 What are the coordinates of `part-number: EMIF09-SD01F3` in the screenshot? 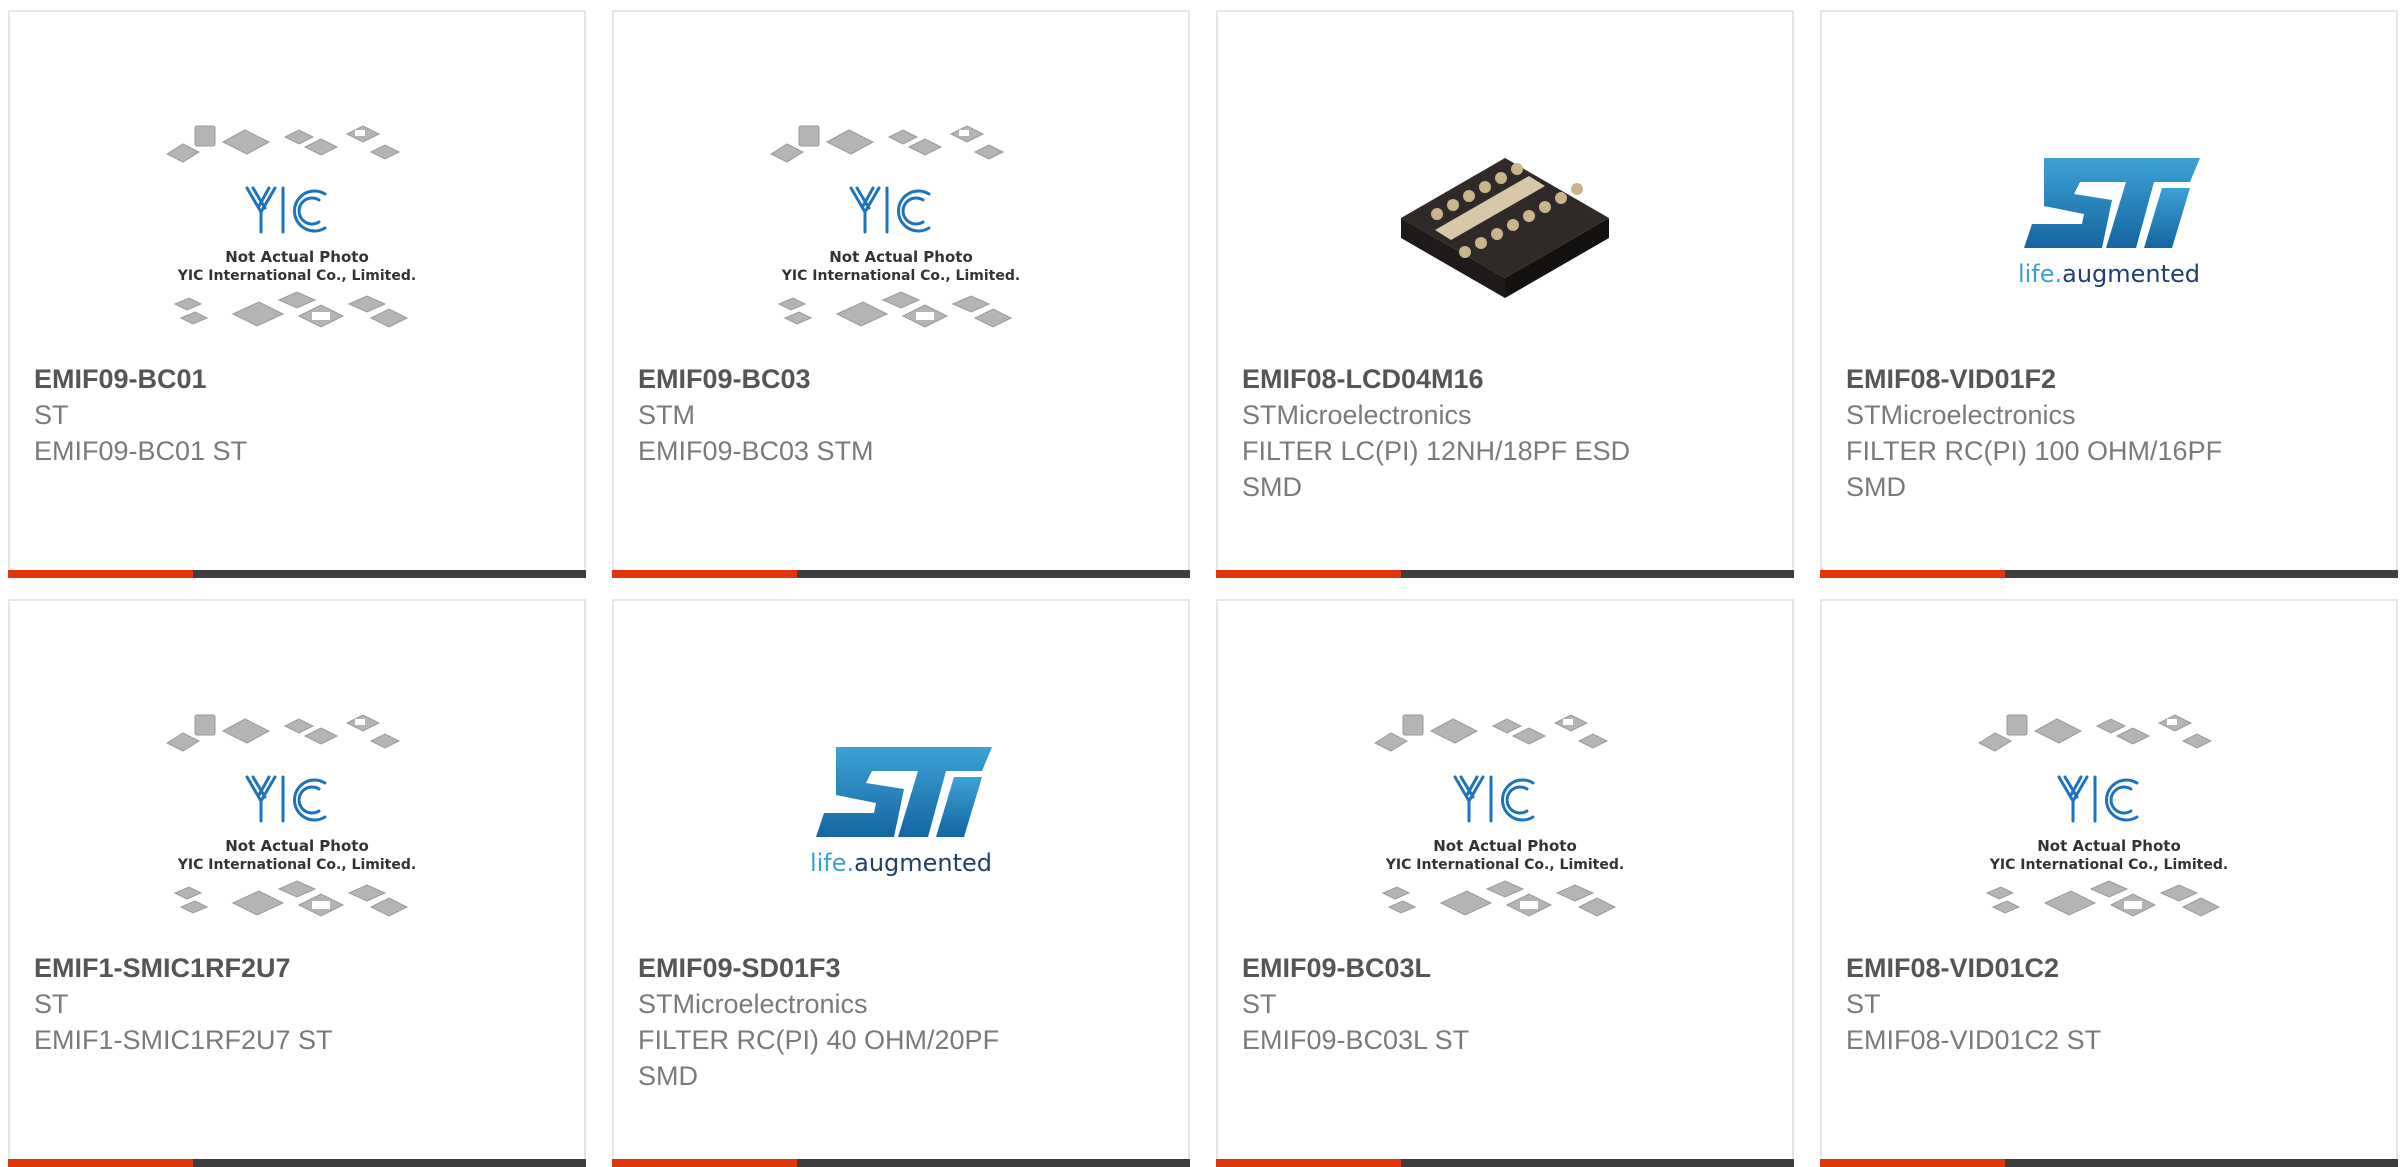 It's located at (903, 968).